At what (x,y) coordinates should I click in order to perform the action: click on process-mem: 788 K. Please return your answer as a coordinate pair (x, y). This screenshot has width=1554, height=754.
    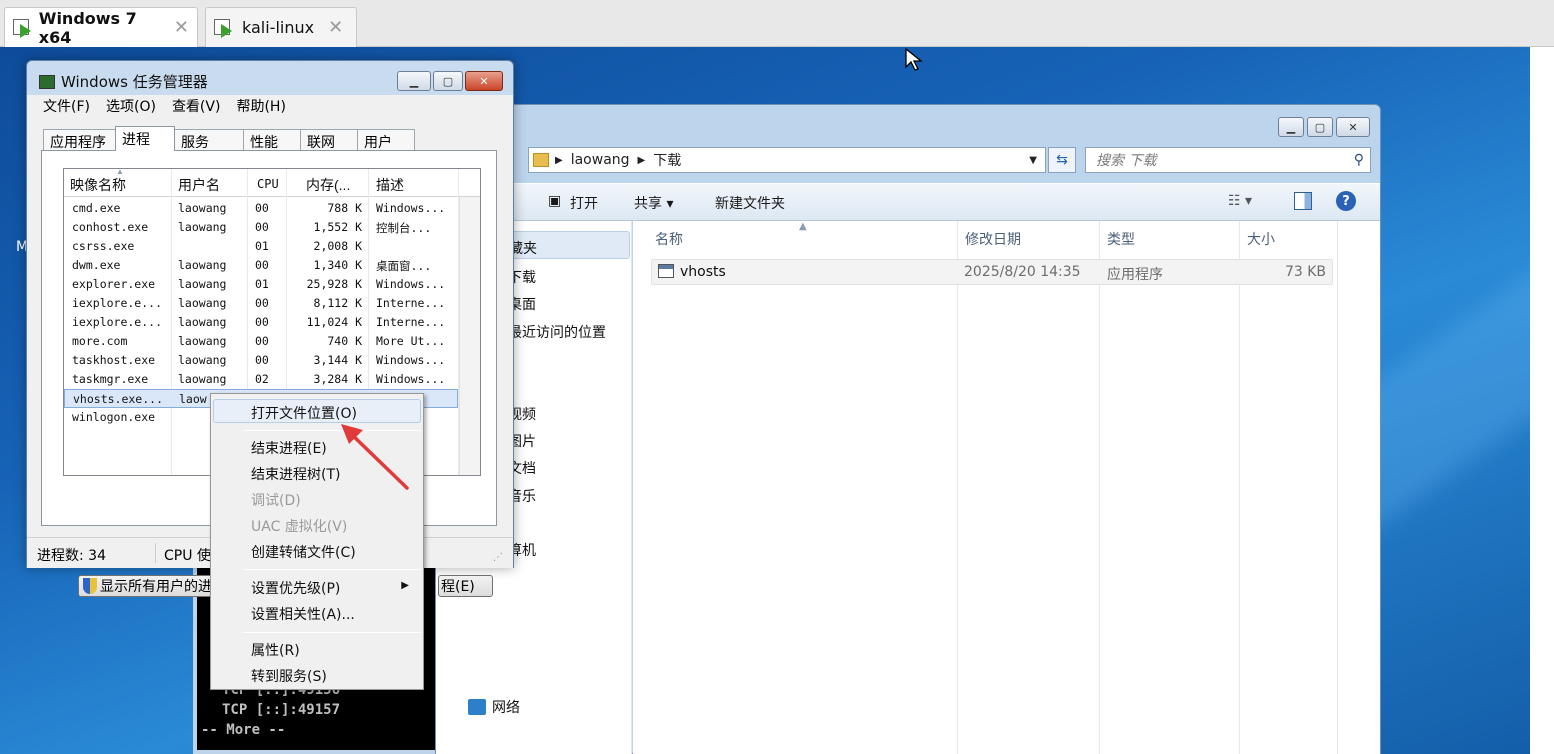
    Looking at the image, I should click on (344, 208).